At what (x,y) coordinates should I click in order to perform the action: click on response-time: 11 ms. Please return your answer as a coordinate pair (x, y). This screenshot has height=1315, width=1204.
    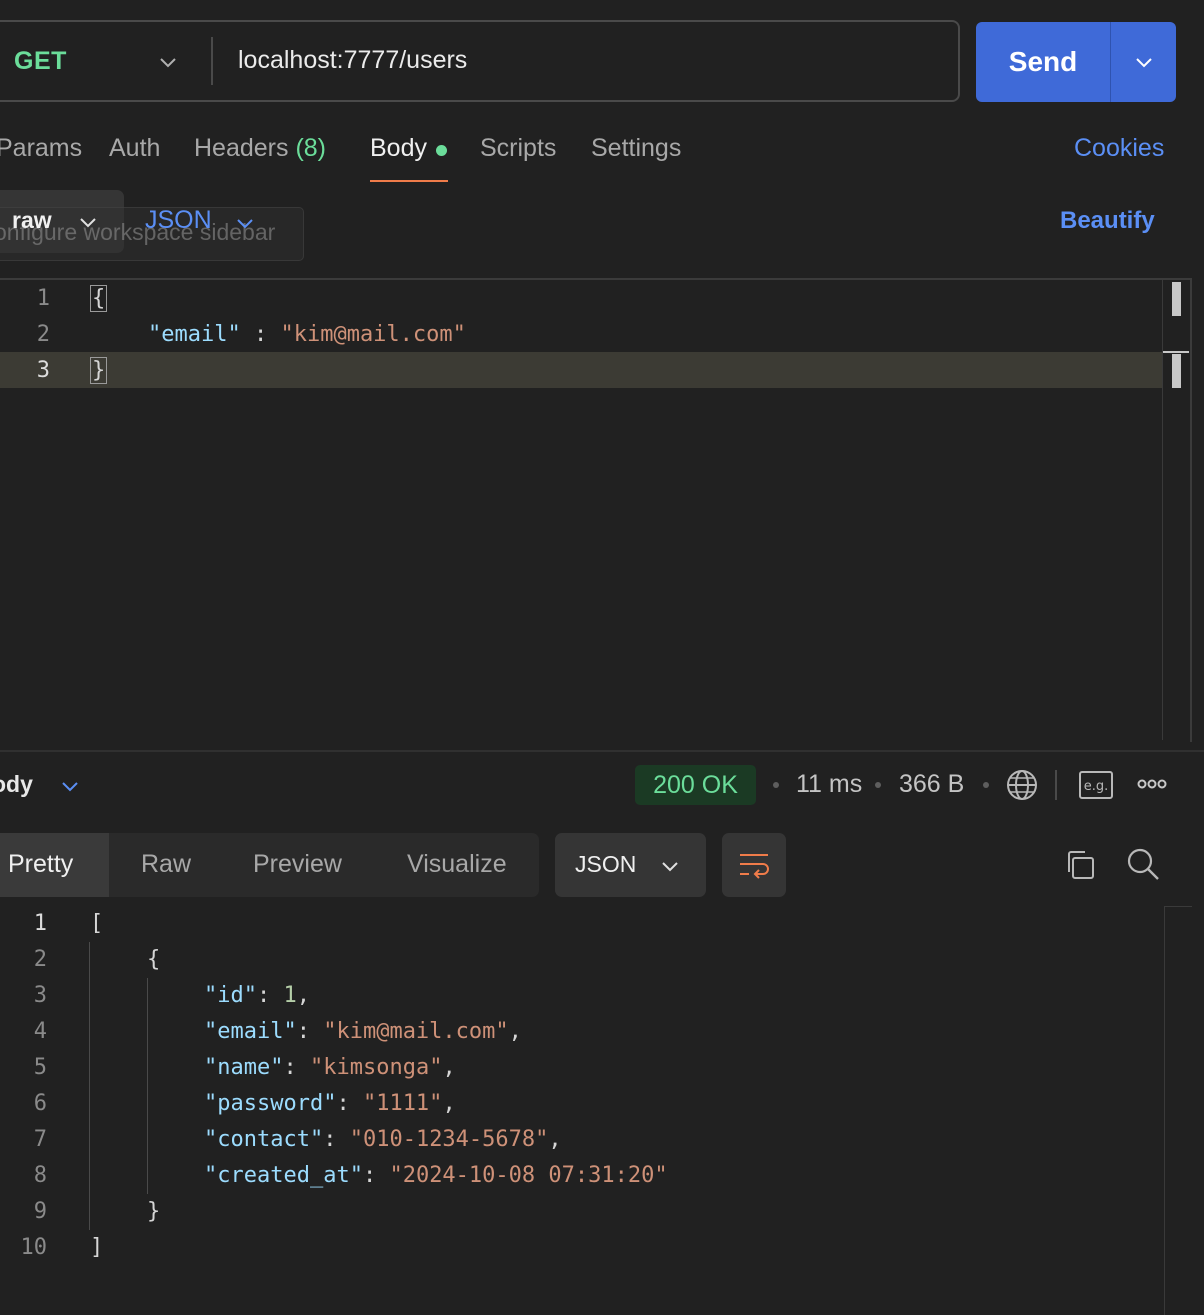
    Looking at the image, I should click on (829, 784).